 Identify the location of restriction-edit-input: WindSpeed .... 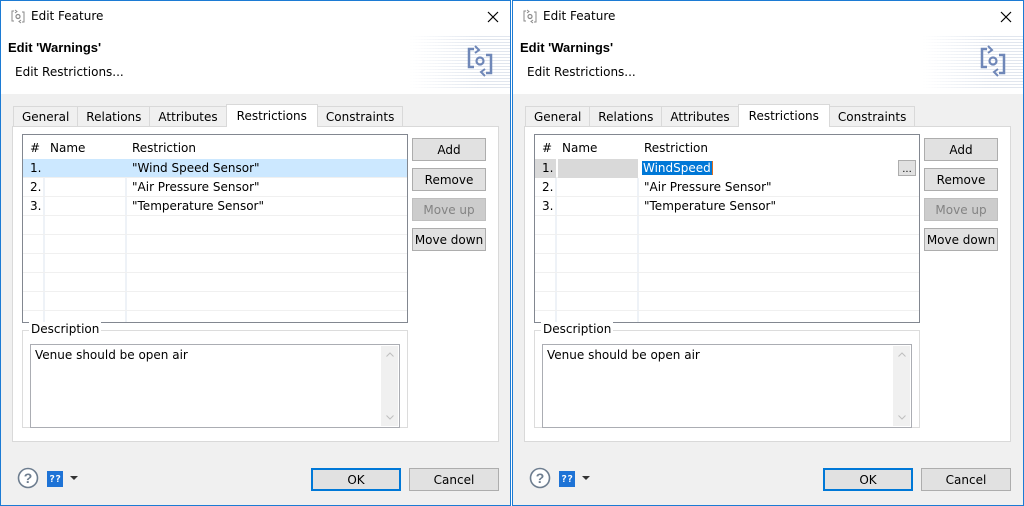
(778, 168).